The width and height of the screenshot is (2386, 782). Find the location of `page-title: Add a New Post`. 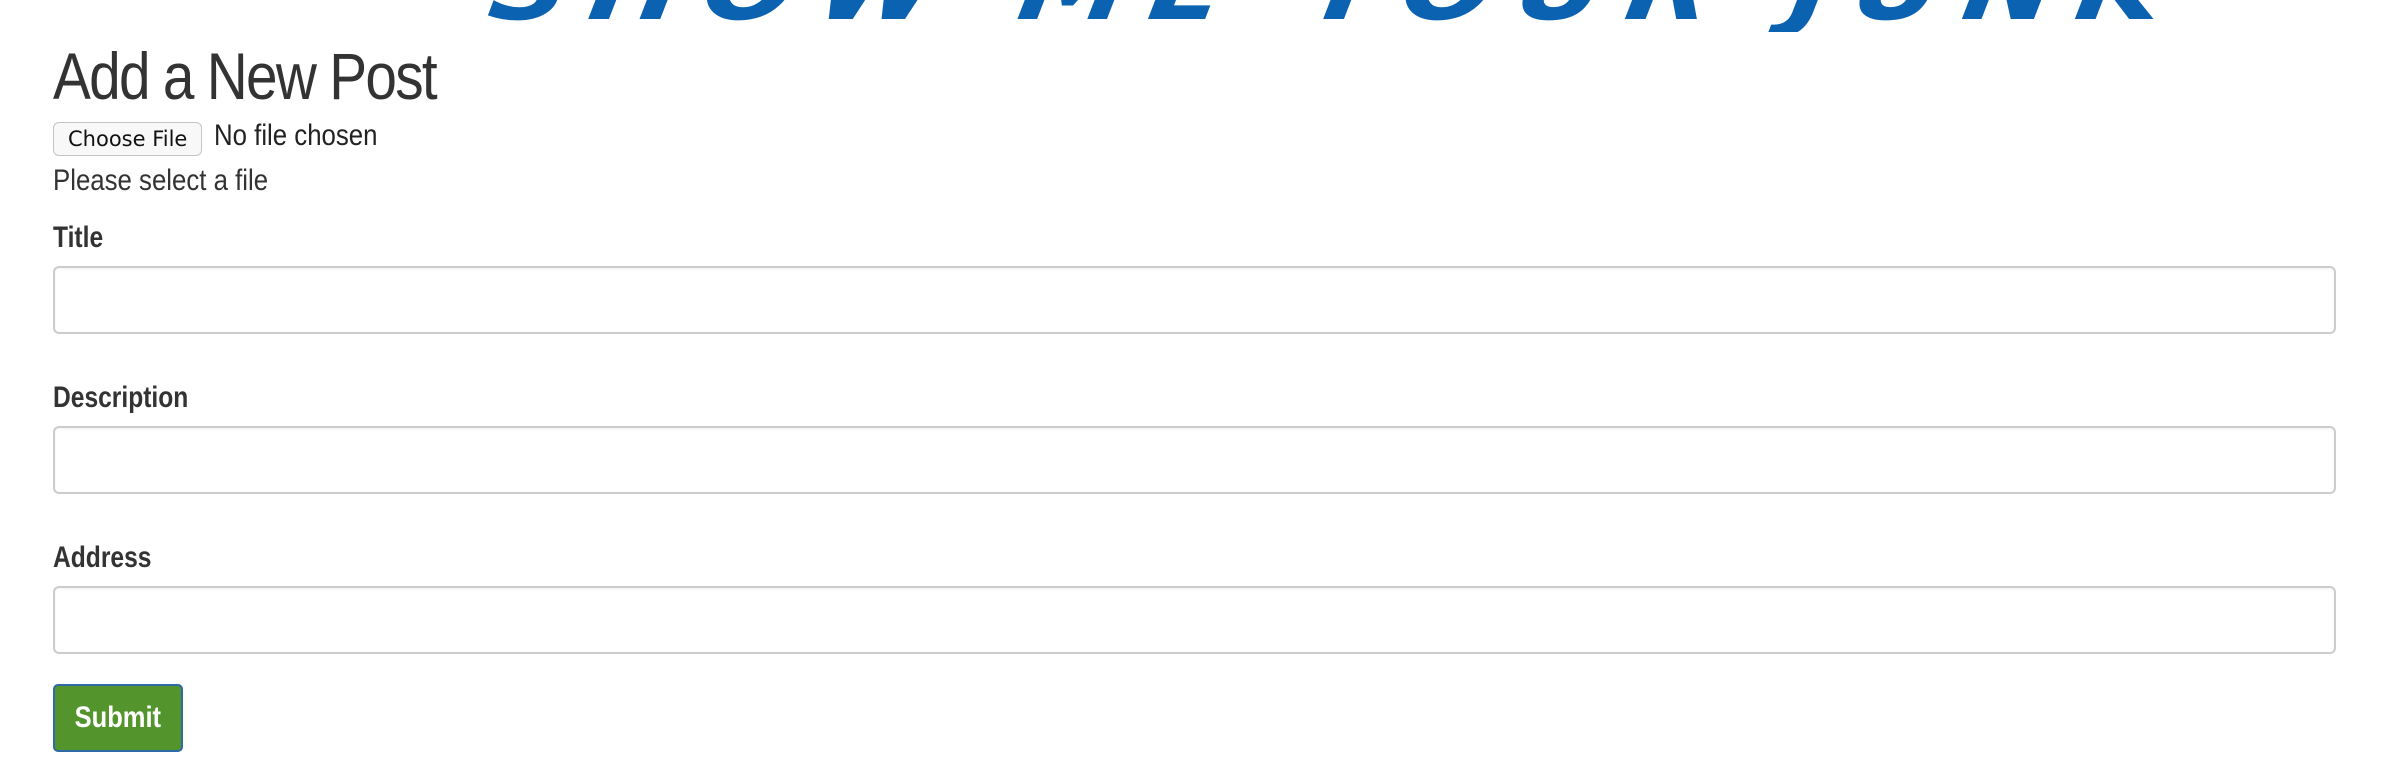

page-title: Add a New Post is located at coordinates (245, 76).